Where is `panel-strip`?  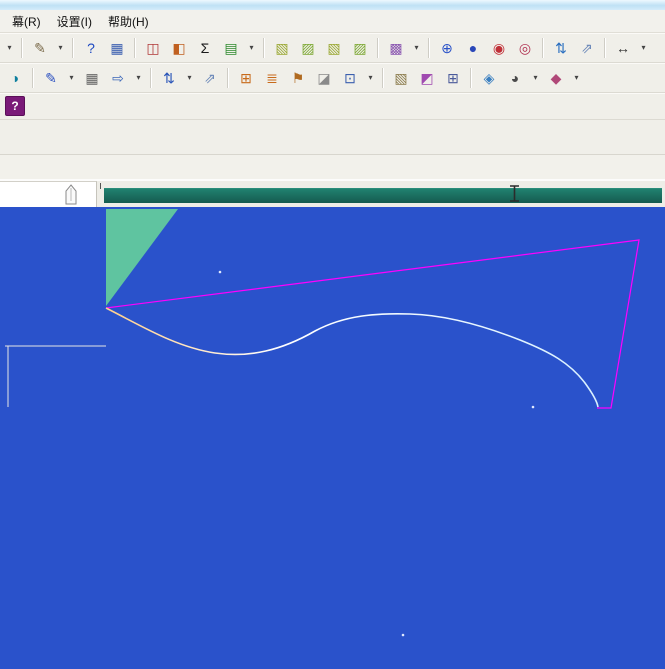
panel-strip is located at coordinates (332, 168).